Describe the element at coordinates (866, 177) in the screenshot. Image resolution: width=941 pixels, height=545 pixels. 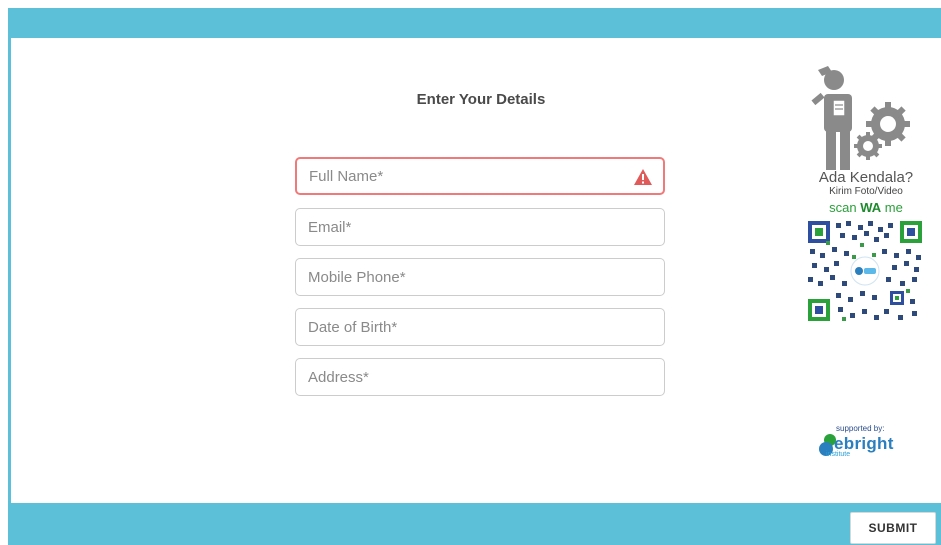
I see `help-heading: Ada Kendala?` at that location.